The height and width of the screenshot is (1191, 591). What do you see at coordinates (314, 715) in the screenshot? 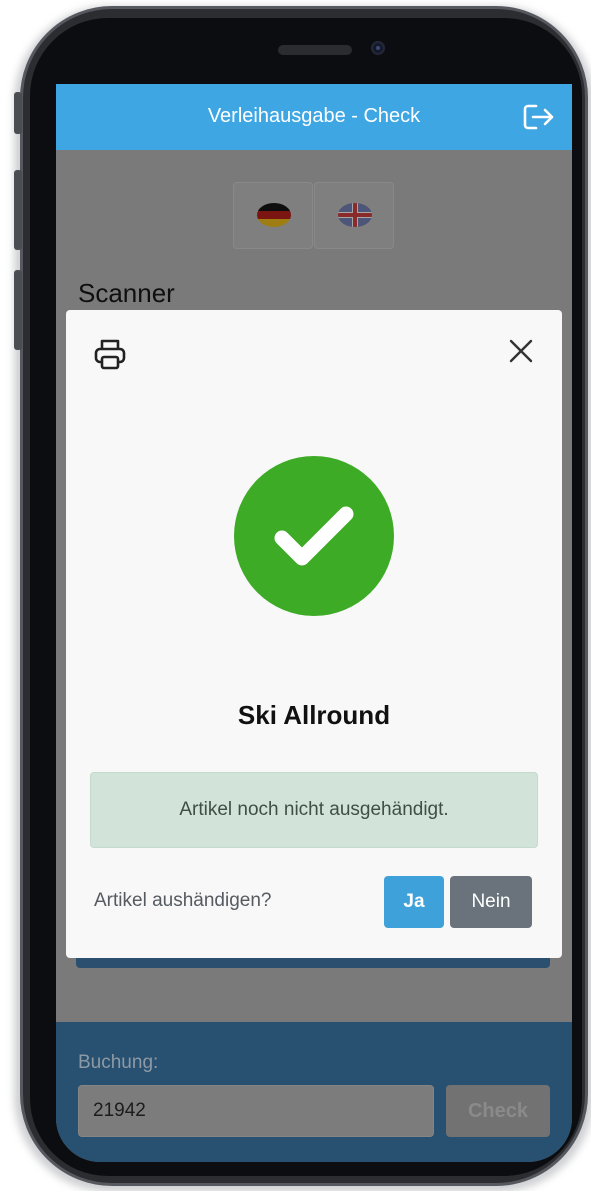
I see `item-name: Ski Allround` at bounding box center [314, 715].